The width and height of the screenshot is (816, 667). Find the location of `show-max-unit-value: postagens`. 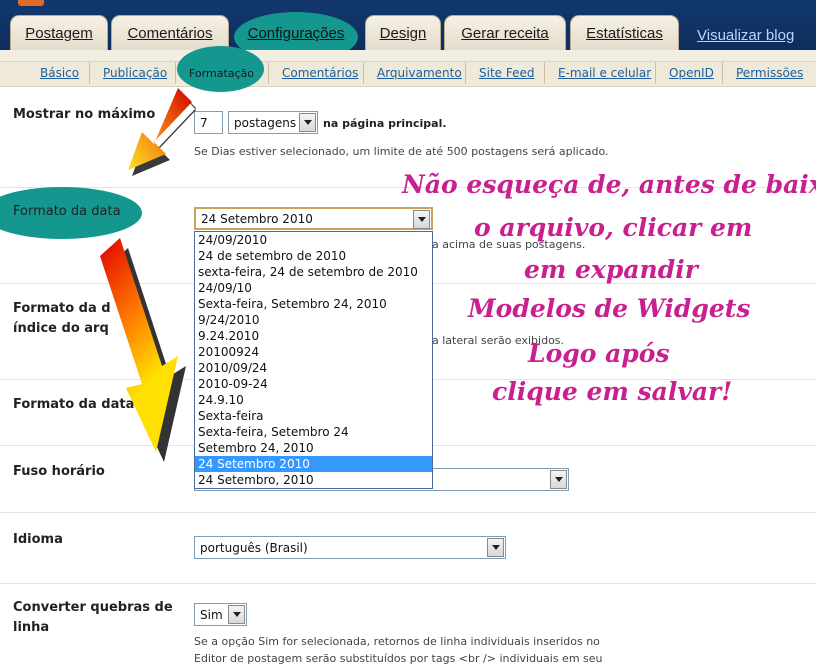

show-max-unit-value: postagens is located at coordinates (265, 122).